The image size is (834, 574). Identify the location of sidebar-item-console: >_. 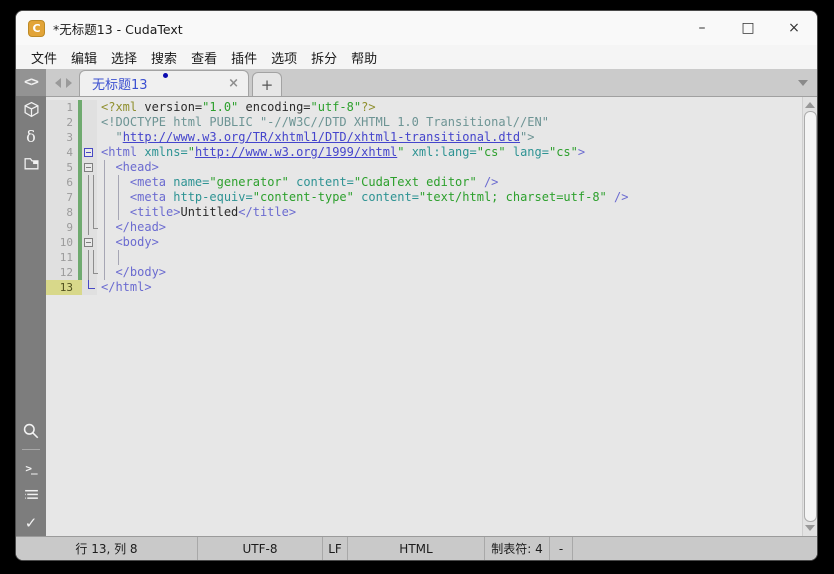
(31, 468).